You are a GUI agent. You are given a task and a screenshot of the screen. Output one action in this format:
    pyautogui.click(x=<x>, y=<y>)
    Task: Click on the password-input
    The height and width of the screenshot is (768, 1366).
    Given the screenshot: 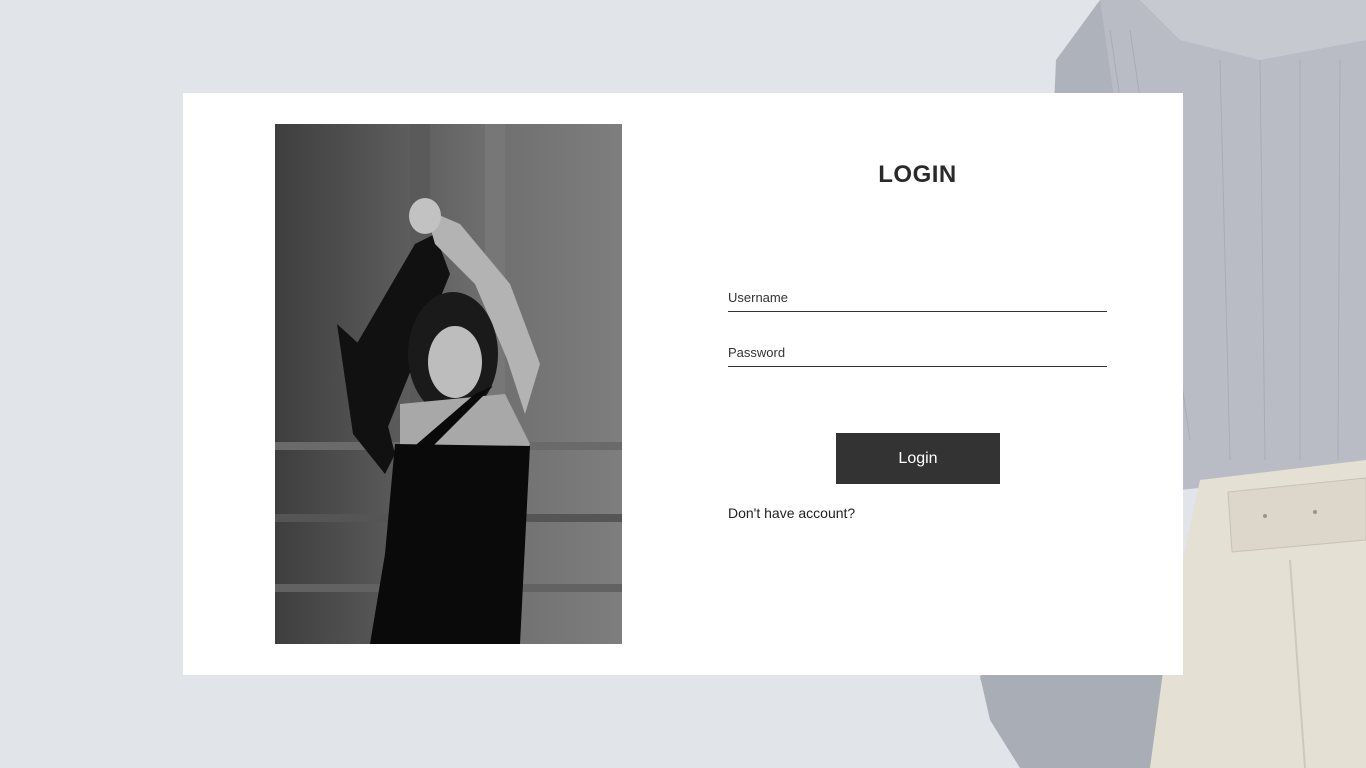 What is the action you would take?
    pyautogui.click(x=917, y=353)
    